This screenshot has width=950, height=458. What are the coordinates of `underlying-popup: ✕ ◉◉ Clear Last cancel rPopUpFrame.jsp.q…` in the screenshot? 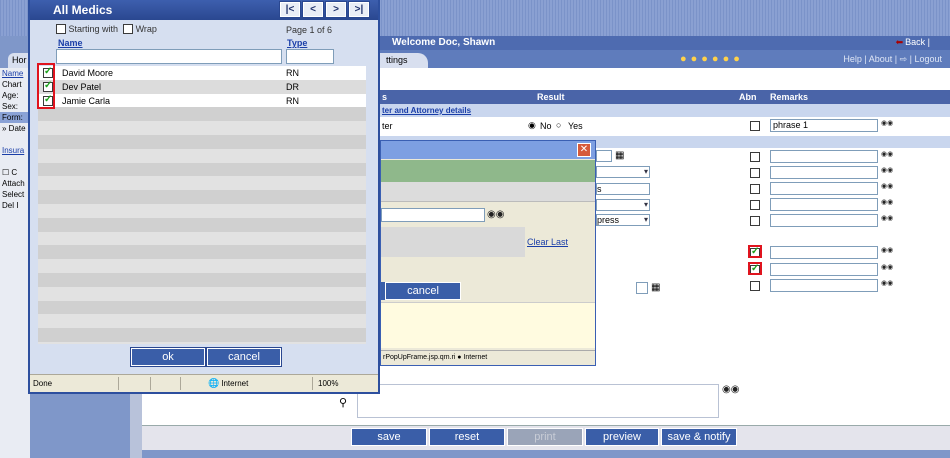 It's located at (488, 253).